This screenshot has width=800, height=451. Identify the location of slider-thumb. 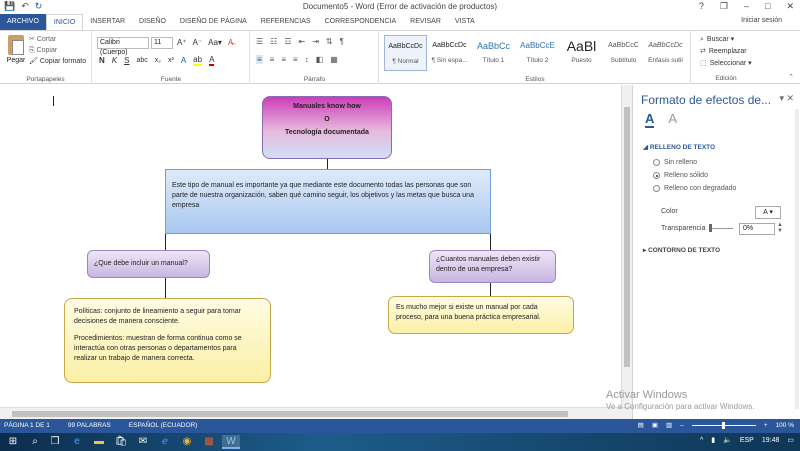
(710, 228).